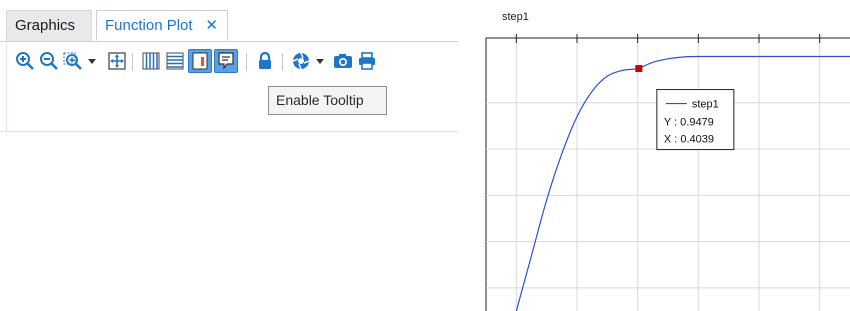  Describe the element at coordinates (92, 61) in the screenshot. I see `zoom-dropdown-chevron-down-icon` at that location.